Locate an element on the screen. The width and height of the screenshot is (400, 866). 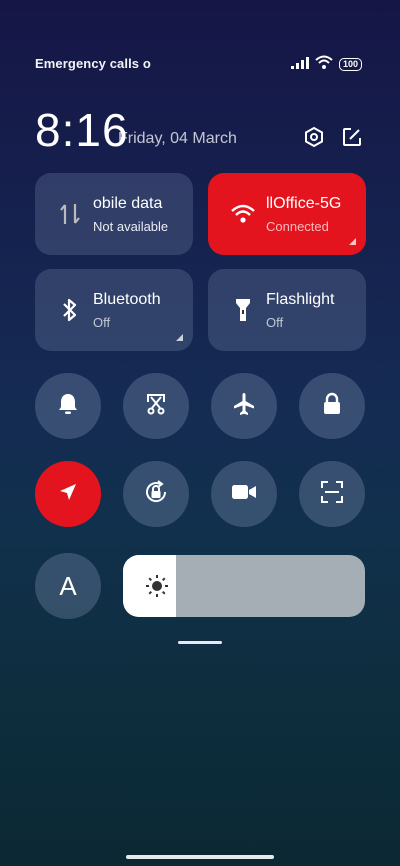
bell-icon is located at coordinates (68, 406).